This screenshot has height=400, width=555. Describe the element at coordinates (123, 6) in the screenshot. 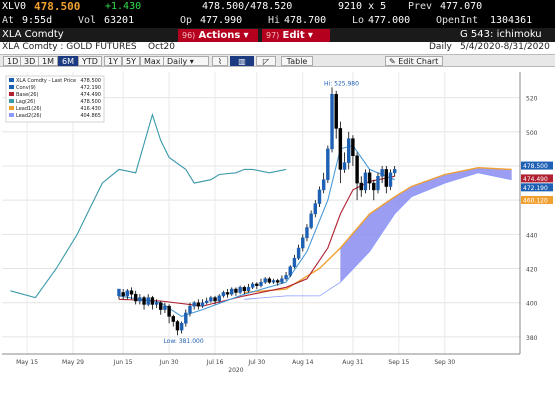

I see `net-change: +1.430` at that location.